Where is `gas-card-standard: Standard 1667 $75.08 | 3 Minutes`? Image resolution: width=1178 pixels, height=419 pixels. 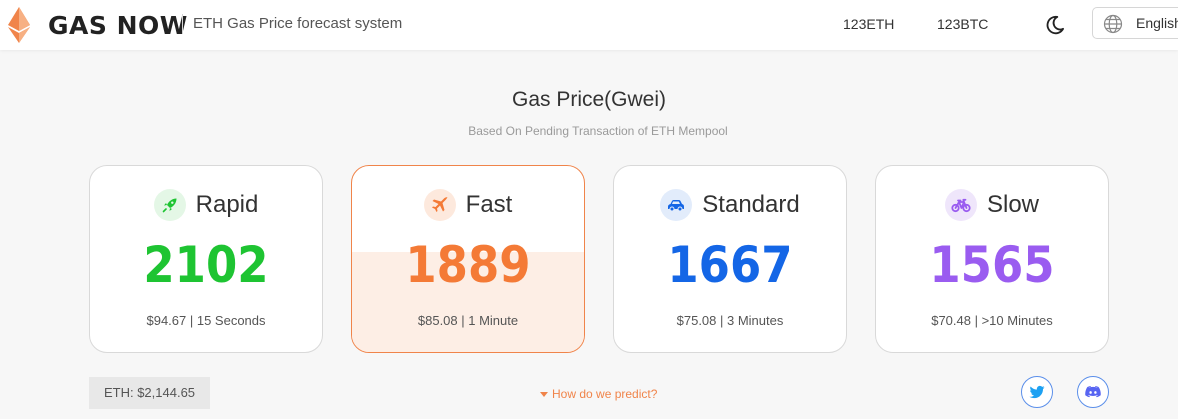 gas-card-standard: Standard 1667 $75.08 | 3 Minutes is located at coordinates (730, 259).